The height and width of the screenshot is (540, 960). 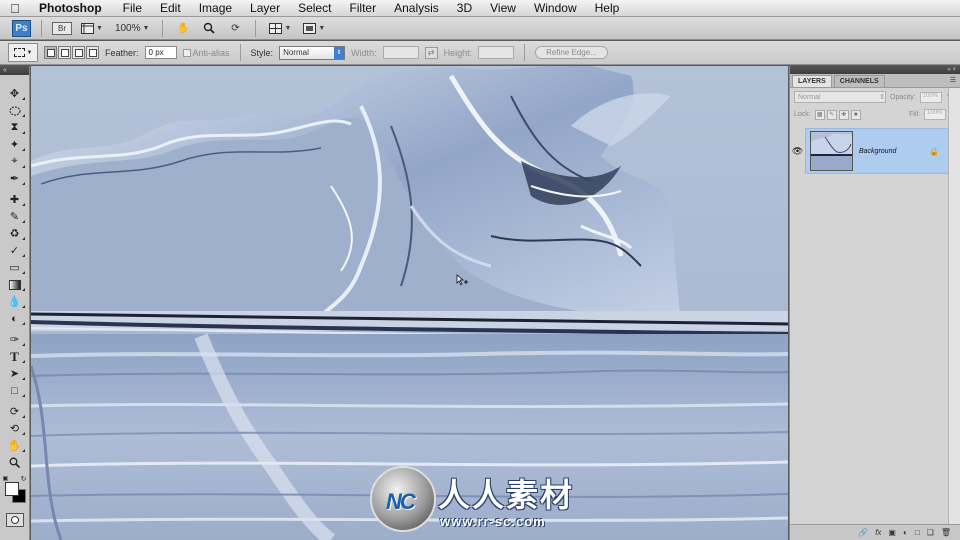 What do you see at coordinates (843, 114) in the screenshot?
I see `lock-position-icon: ✚` at bounding box center [843, 114].